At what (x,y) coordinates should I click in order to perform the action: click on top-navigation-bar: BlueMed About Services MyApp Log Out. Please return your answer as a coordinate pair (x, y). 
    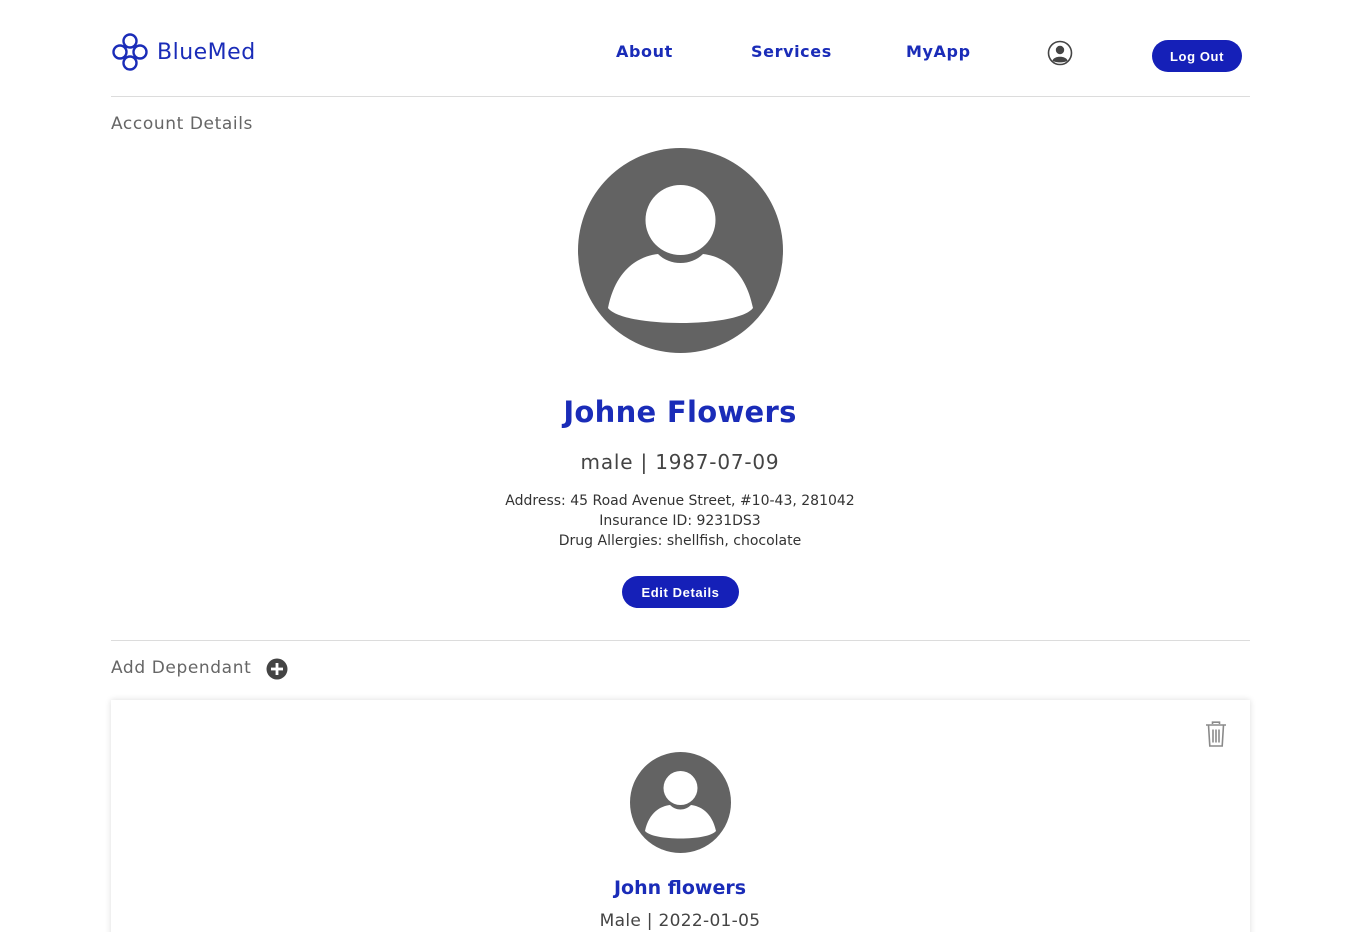
    Looking at the image, I should click on (680, 48).